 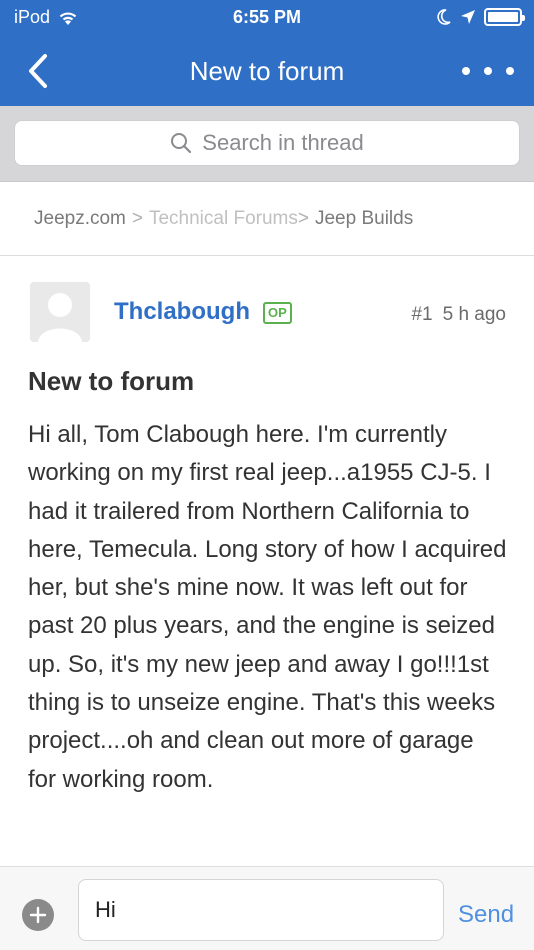 I want to click on more-dots-icon, so click(x=466, y=71).